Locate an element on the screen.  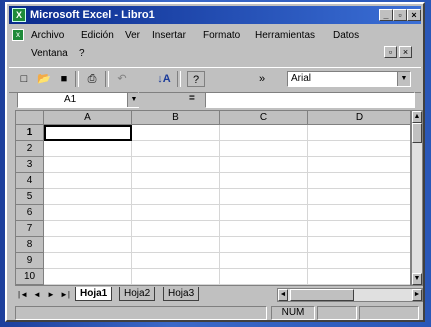
active-cell-a1 is located at coordinates (88, 133).